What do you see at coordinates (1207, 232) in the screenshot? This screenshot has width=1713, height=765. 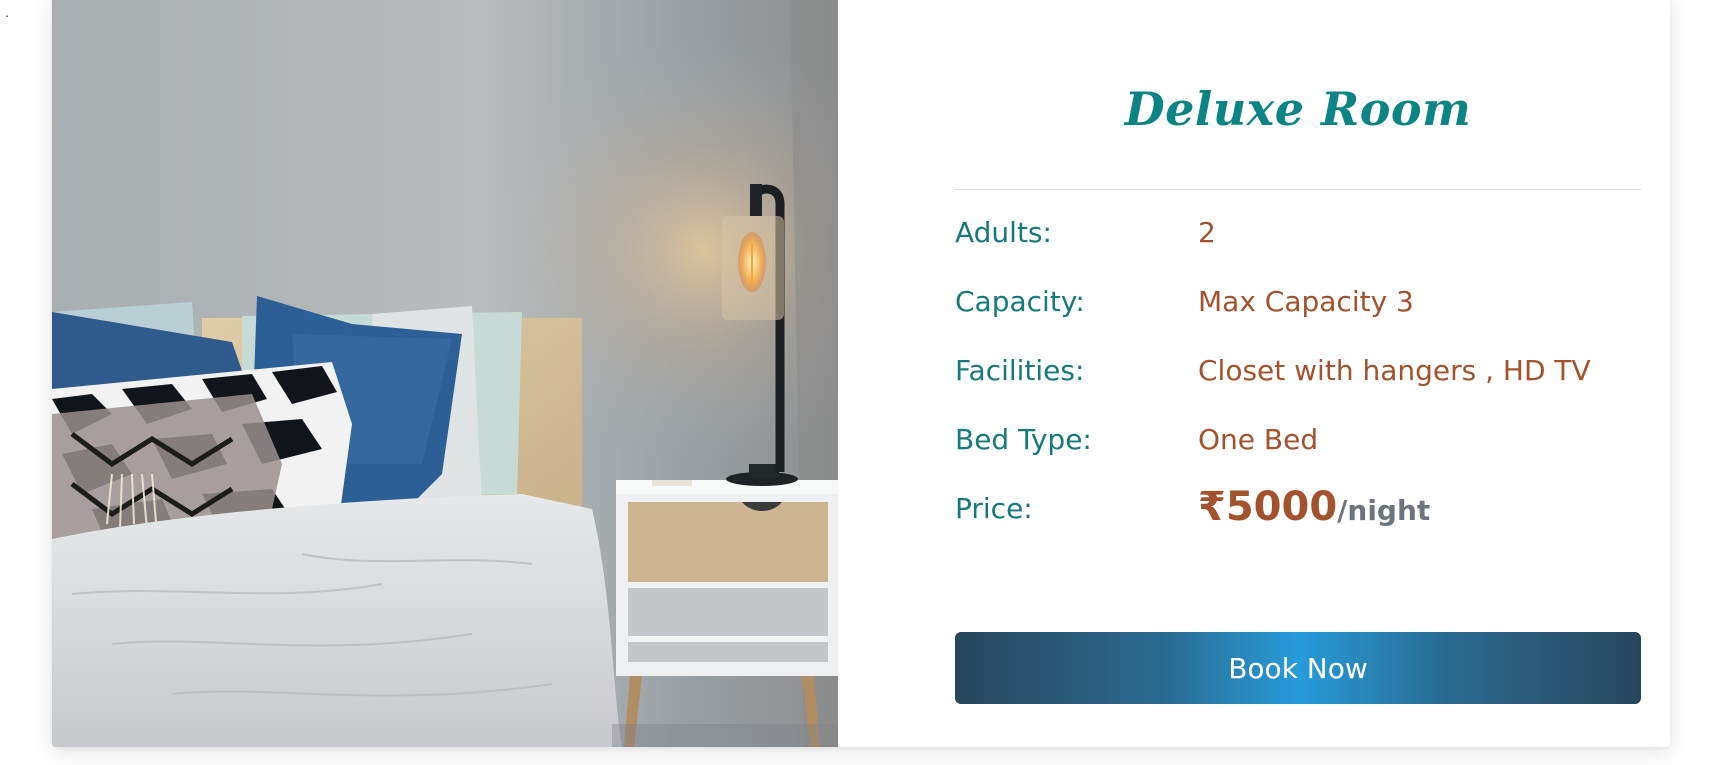 I see `adults-value: 2` at bounding box center [1207, 232].